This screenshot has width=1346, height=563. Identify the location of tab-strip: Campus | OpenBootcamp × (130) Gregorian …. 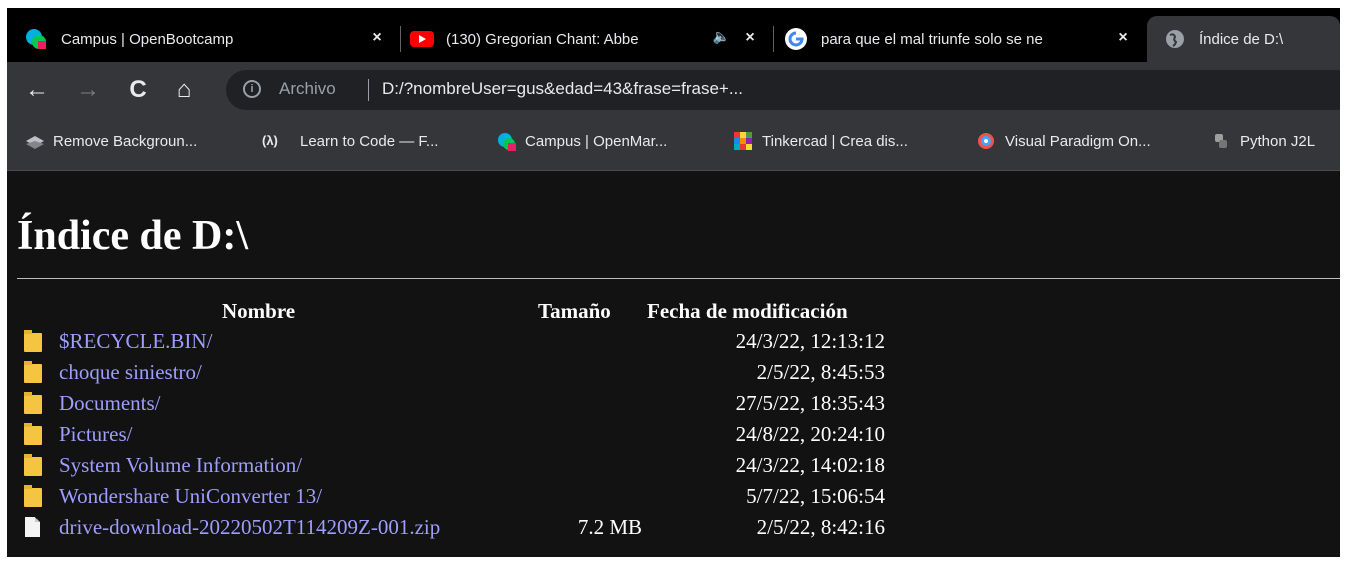
(673, 35).